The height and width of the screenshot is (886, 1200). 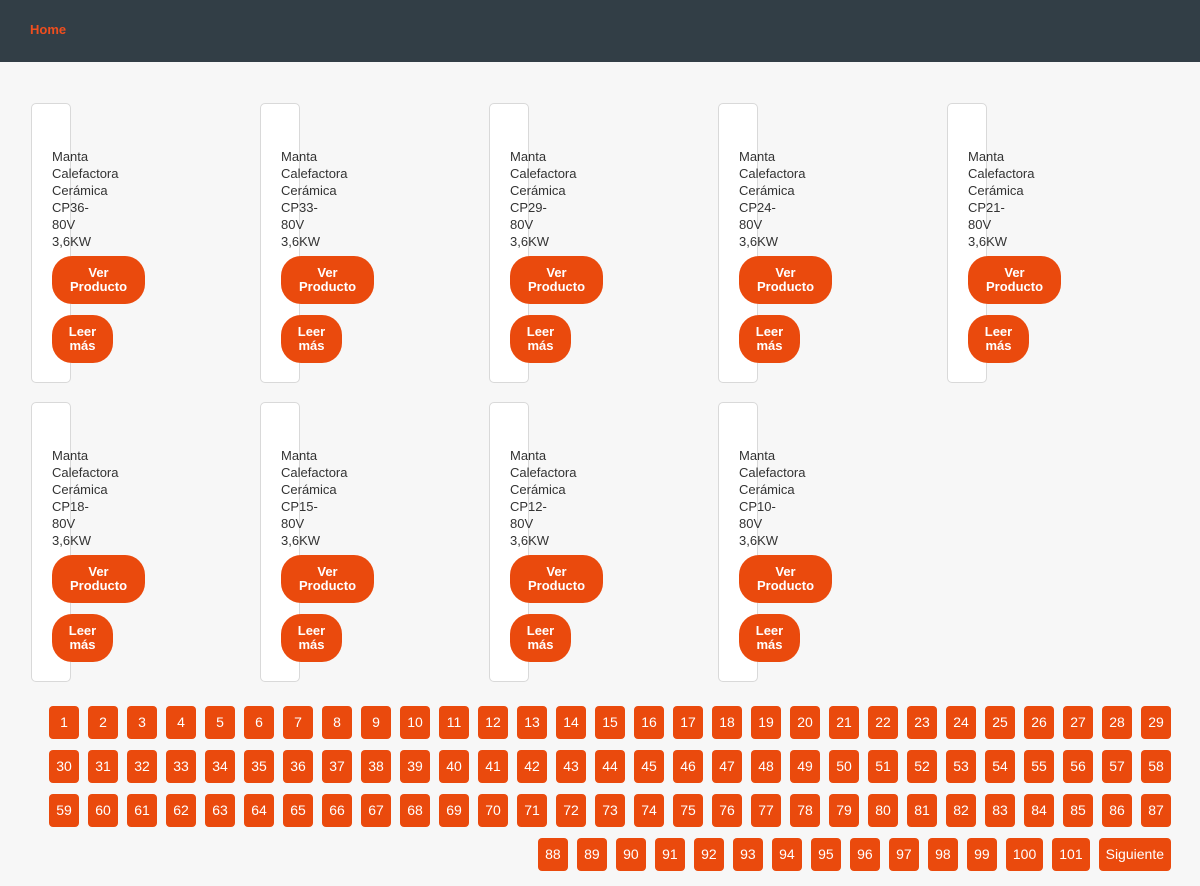 I want to click on page-number-button: 56, so click(x=1078, y=766).